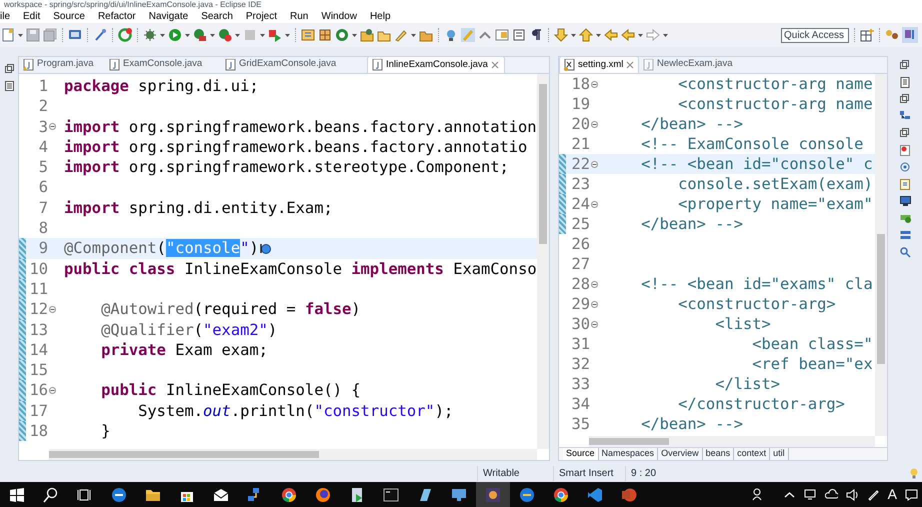 This screenshot has height=507, width=922. What do you see at coordinates (43, 208) in the screenshot?
I see `line-number: 7` at bounding box center [43, 208].